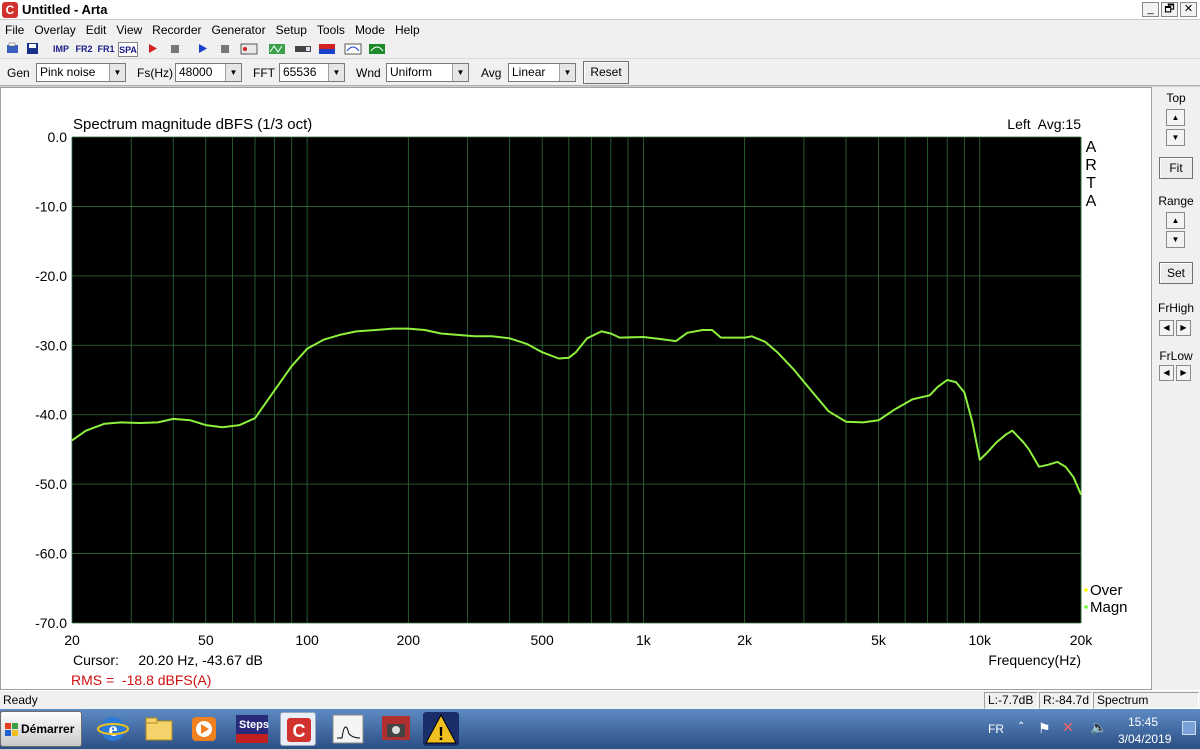 This screenshot has height=750, width=1200. What do you see at coordinates (1166, 328) in the screenshot?
I see `frhigh-left-button: ◀` at bounding box center [1166, 328].